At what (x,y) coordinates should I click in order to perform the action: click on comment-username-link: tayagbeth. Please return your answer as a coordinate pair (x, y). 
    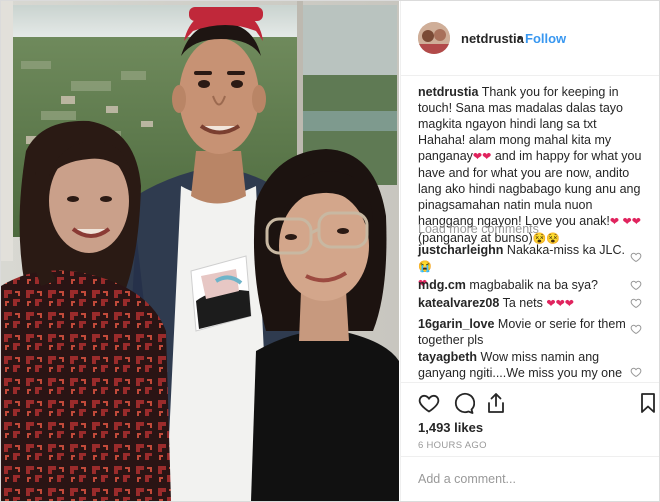
    Looking at the image, I should click on (447, 357).